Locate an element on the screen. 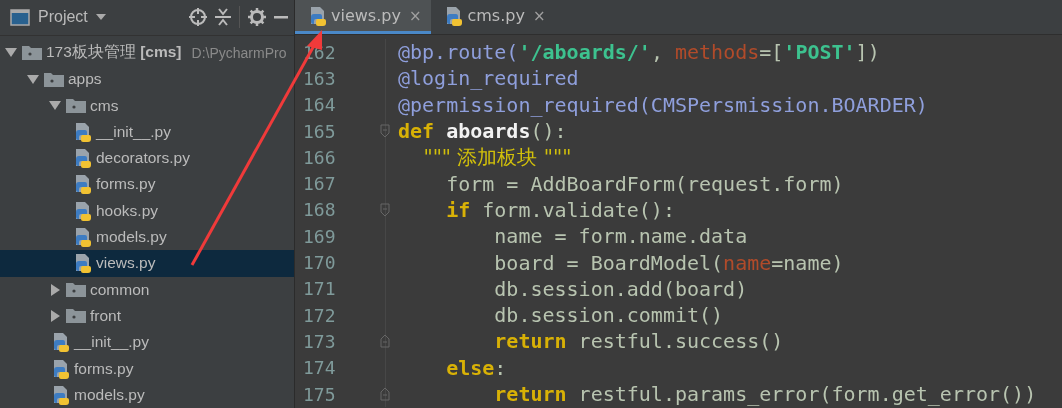 The width and height of the screenshot is (1062, 408). item-label: apps is located at coordinates (85, 79).